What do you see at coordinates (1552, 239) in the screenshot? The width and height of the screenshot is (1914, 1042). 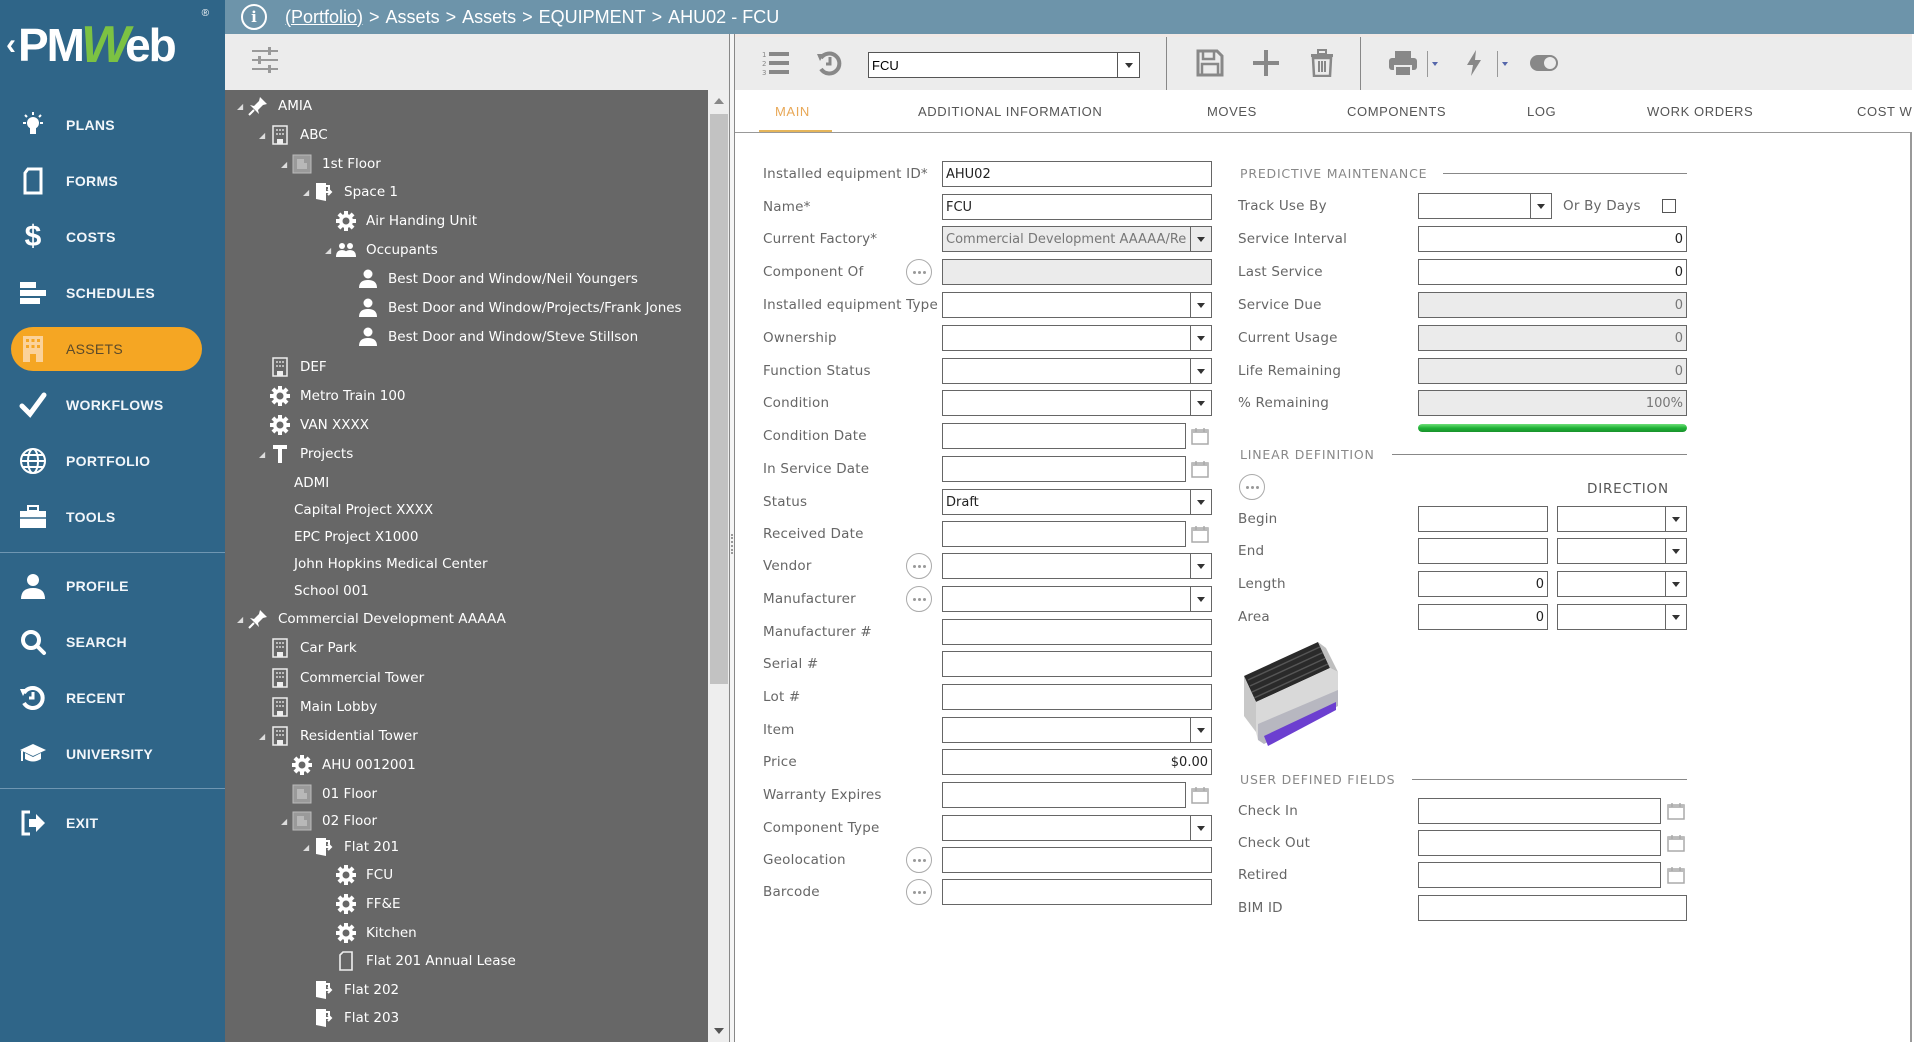 I see `service-interval-input: 0` at bounding box center [1552, 239].